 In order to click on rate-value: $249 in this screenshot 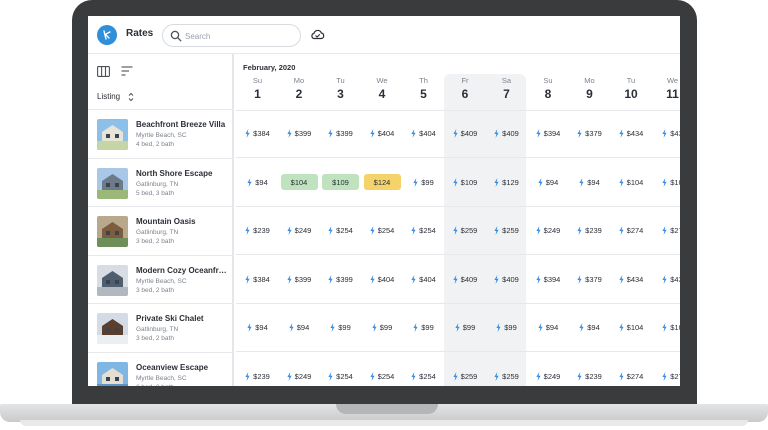, I will do `click(548, 231)`.